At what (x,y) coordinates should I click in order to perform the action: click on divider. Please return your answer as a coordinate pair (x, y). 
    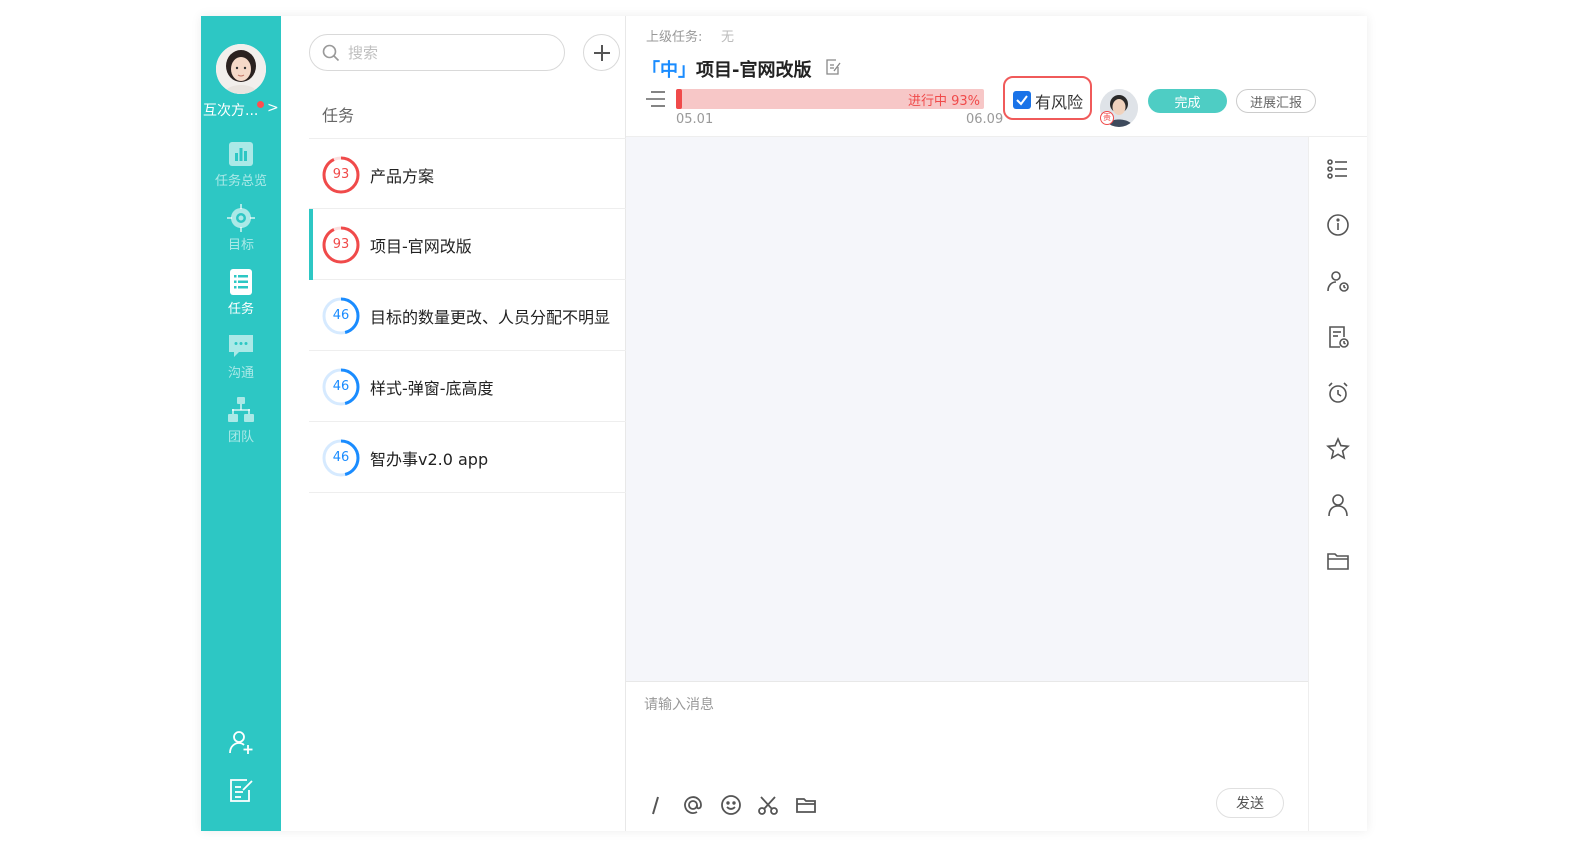
    Looking at the image, I should click on (967, 681).